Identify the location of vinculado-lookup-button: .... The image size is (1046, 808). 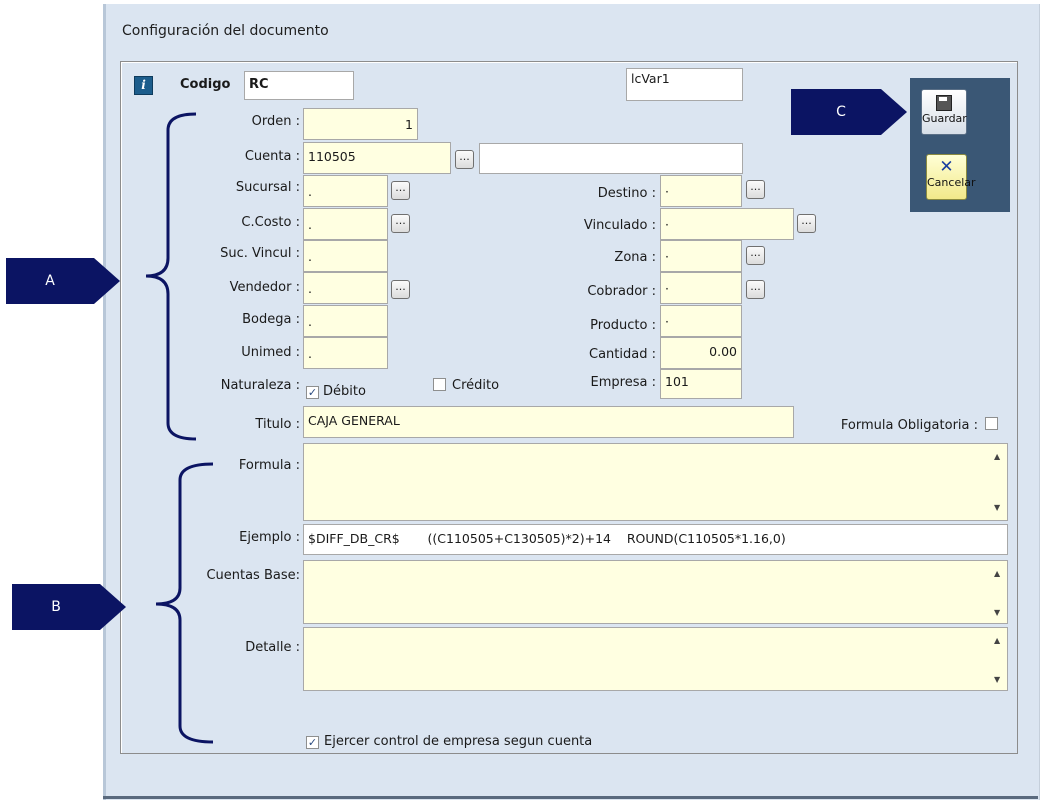
(806, 223).